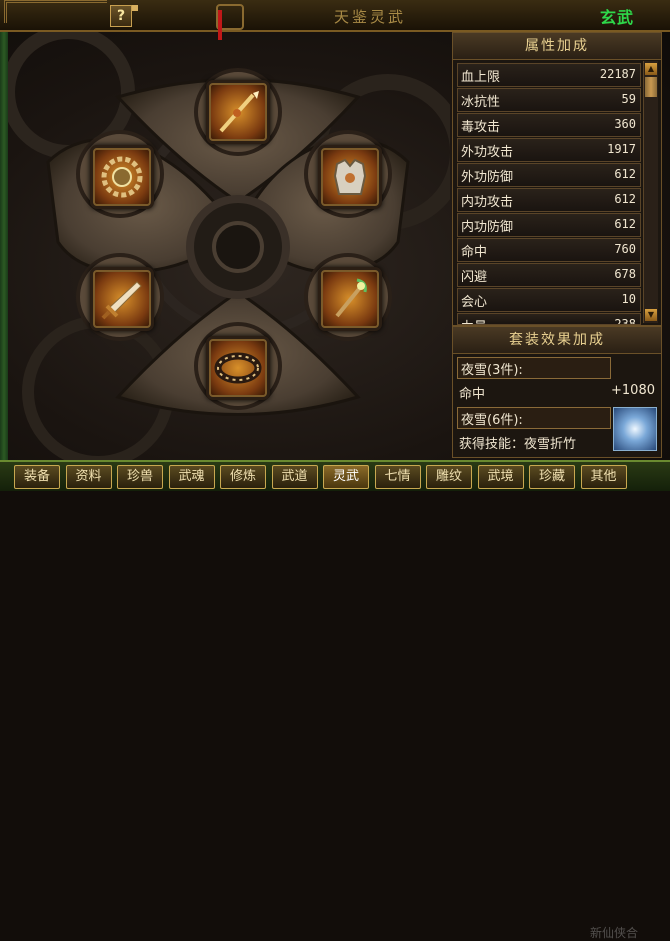 This screenshot has height=941, width=670. I want to click on set-6-skill: 获得技能：夜雪折竹, so click(518, 444).